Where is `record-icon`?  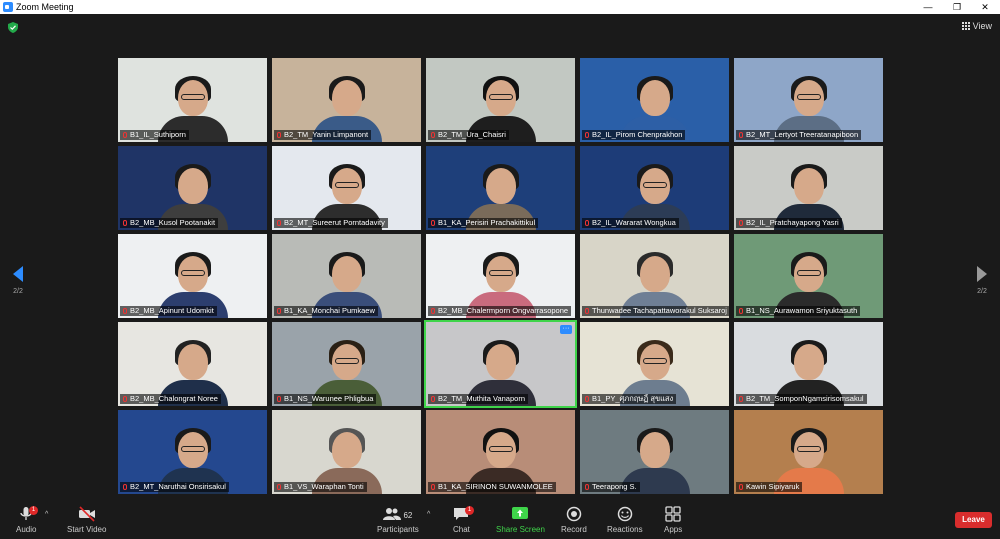 record-icon is located at coordinates (574, 514).